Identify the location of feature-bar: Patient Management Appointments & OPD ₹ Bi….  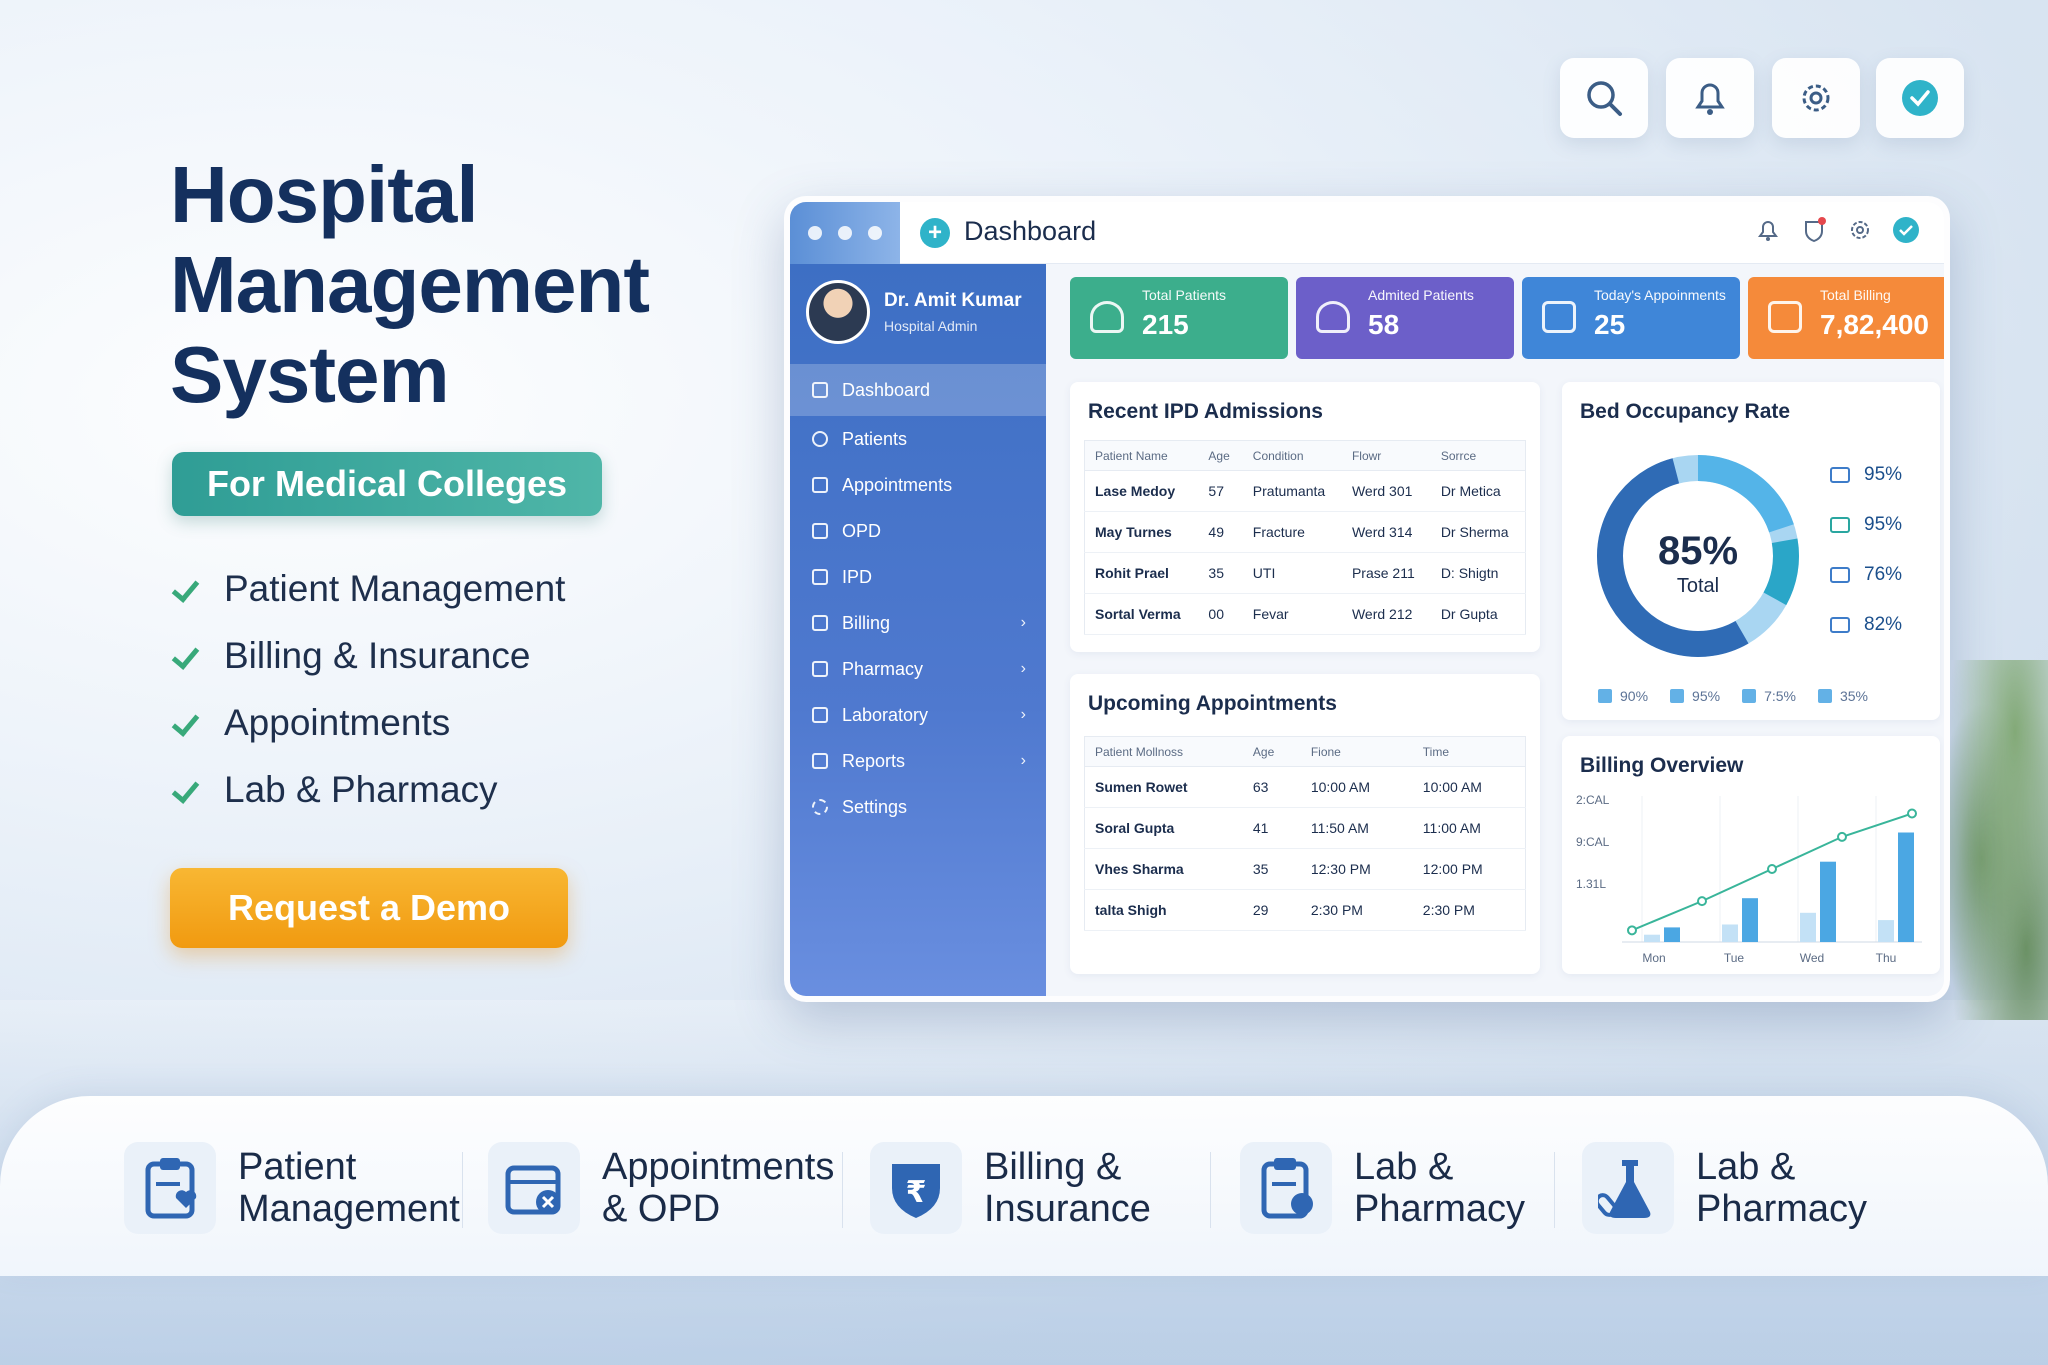
(1024, 1186).